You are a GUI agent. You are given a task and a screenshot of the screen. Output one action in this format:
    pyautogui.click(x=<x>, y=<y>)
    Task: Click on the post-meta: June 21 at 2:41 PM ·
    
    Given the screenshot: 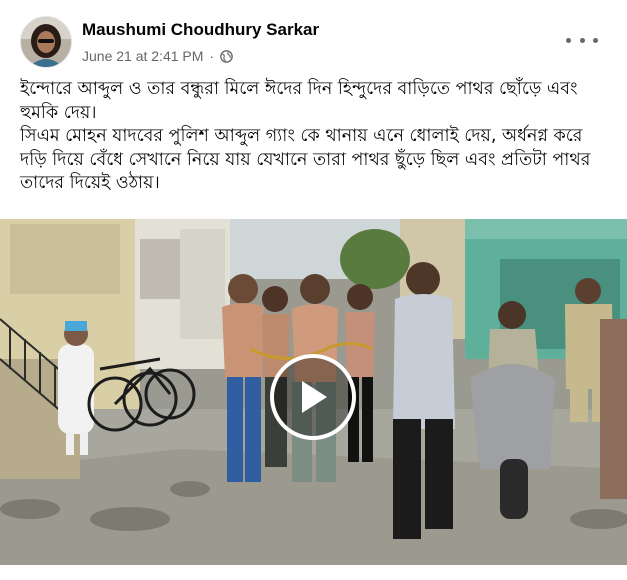 What is the action you would take?
    pyautogui.click(x=157, y=56)
    